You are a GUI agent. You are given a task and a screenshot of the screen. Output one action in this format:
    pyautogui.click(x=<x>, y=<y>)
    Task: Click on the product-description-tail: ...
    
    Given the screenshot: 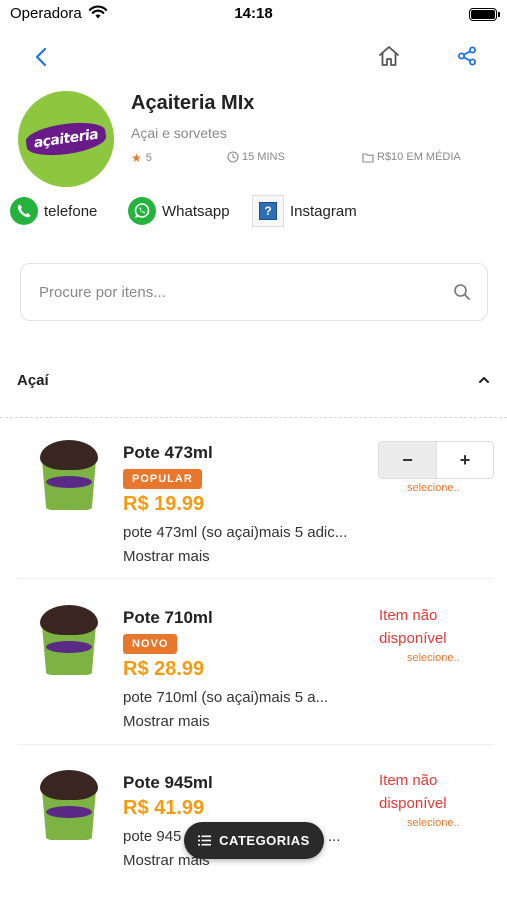 What is the action you would take?
    pyautogui.click(x=334, y=836)
    